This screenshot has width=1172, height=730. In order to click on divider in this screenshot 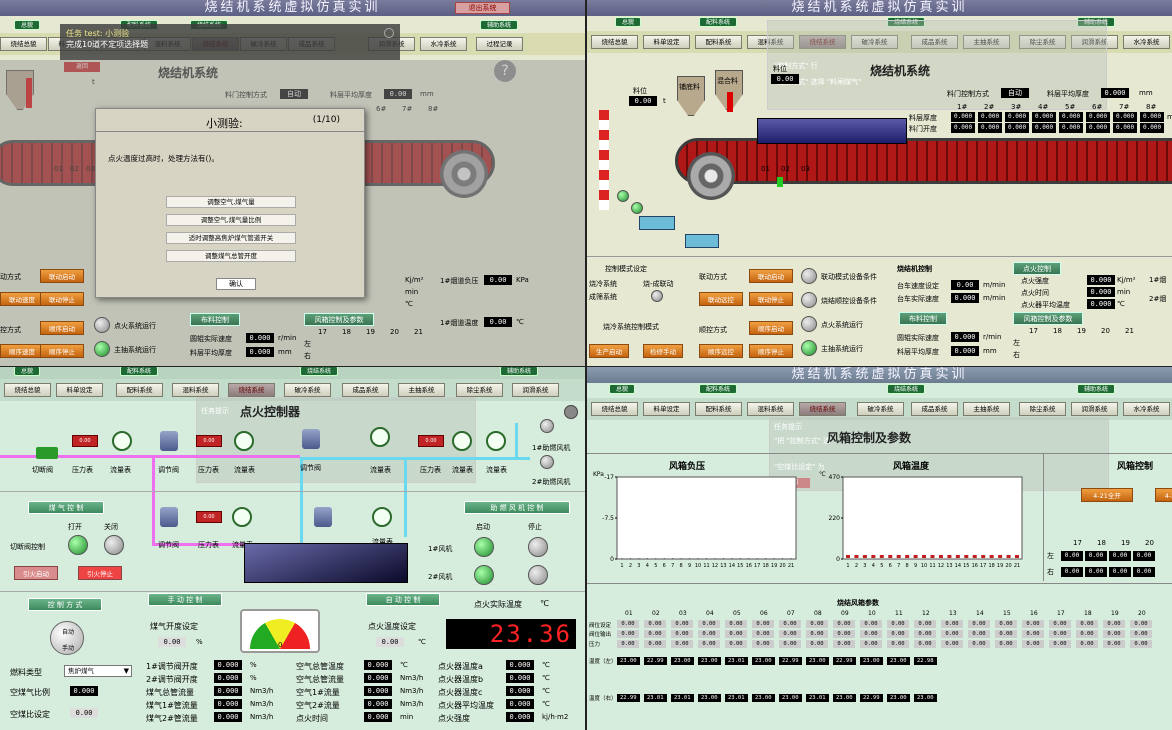, I will do `click(230, 131)`.